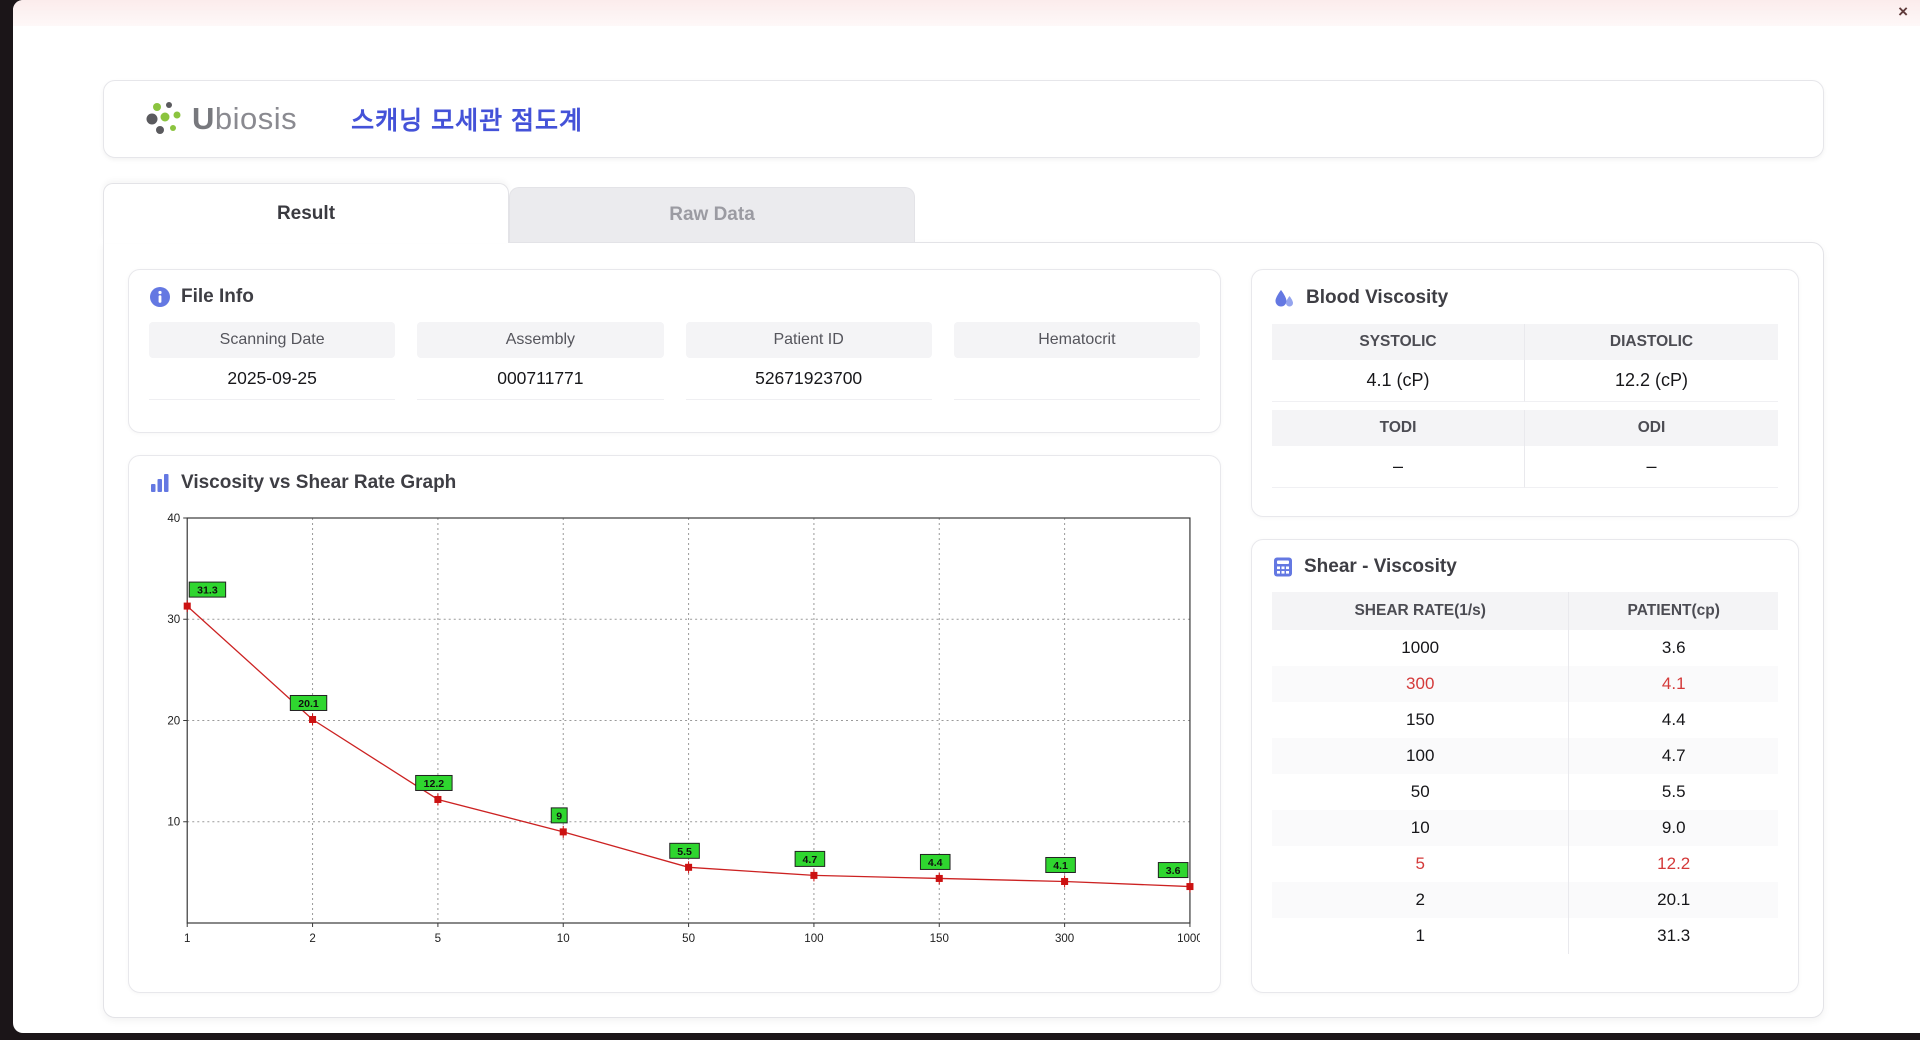  What do you see at coordinates (272, 379) in the screenshot?
I see `field-value: 2025-09-25` at bounding box center [272, 379].